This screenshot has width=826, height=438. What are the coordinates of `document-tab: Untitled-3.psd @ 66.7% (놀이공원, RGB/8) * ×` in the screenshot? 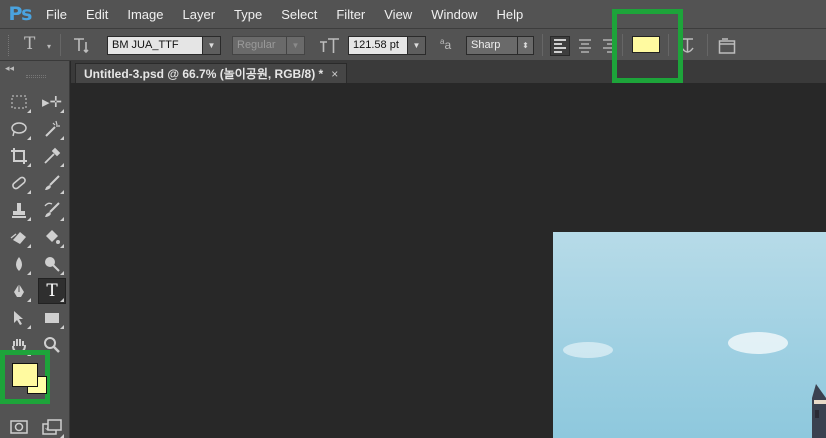 It's located at (211, 73).